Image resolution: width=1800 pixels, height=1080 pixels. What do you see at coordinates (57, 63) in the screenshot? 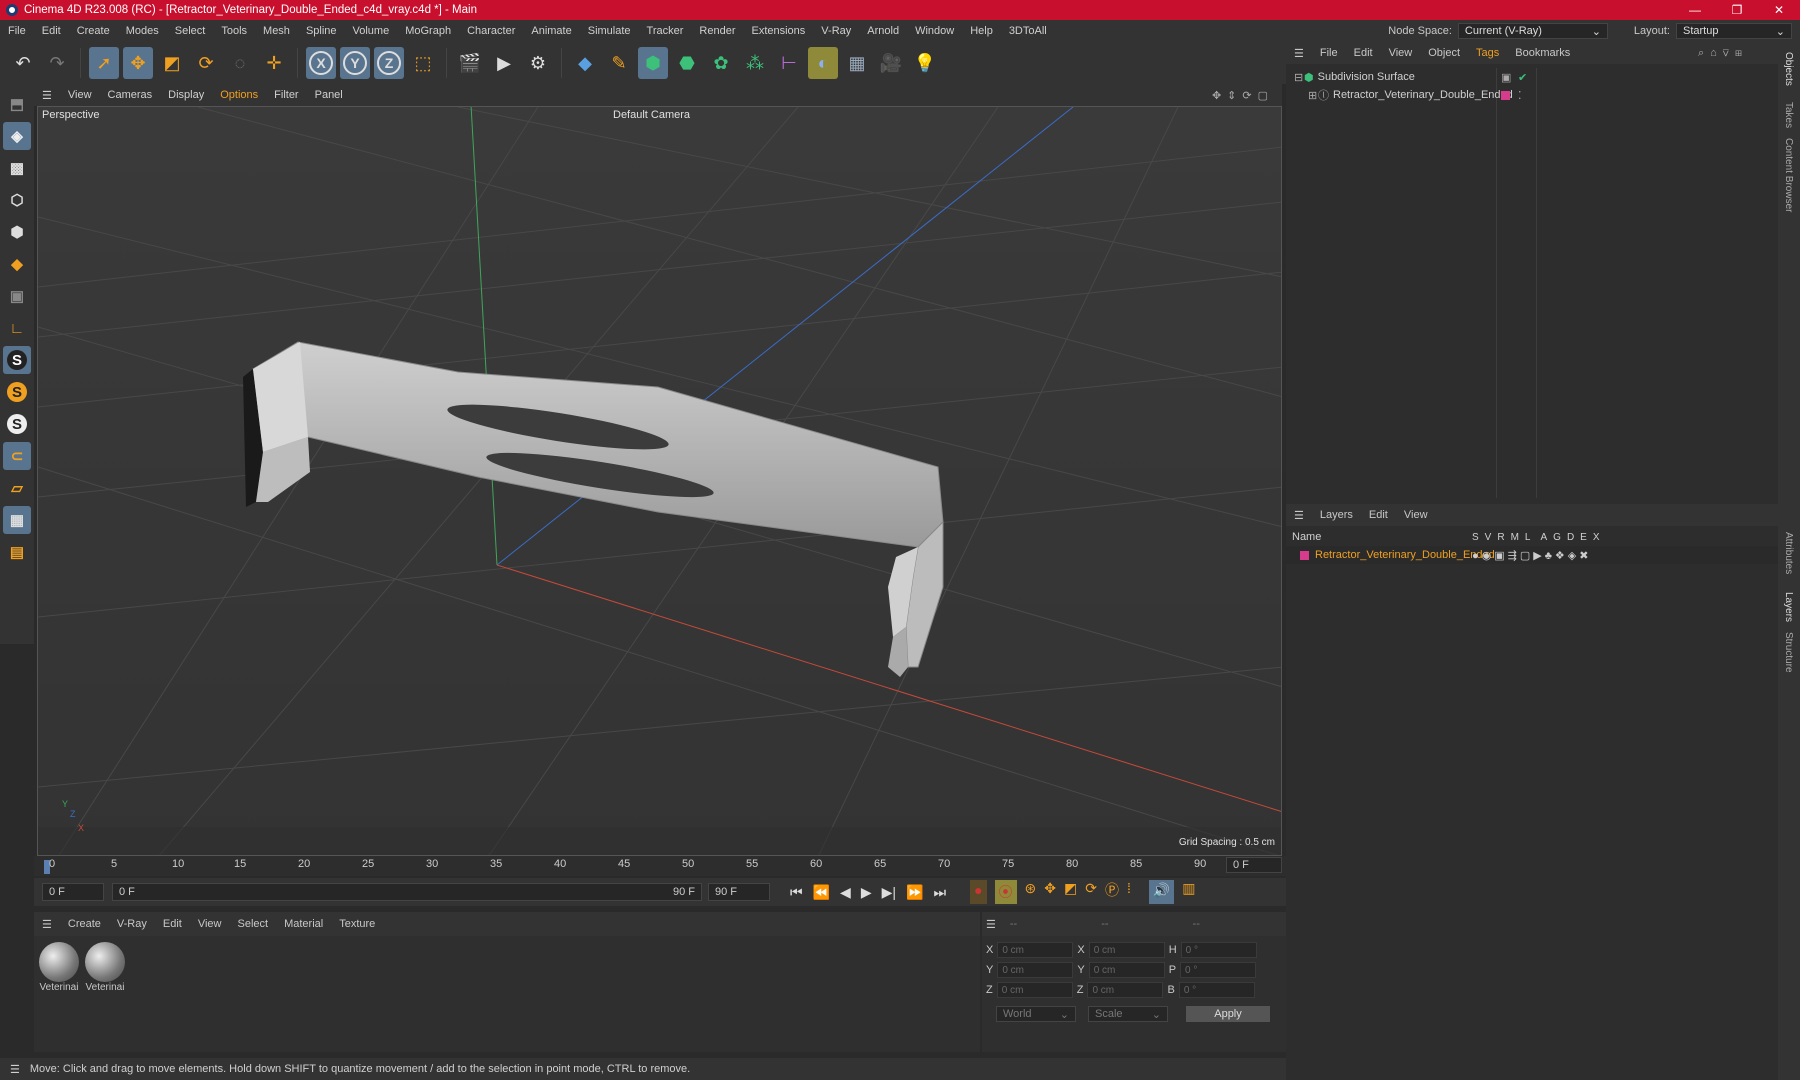
I see `redo-icon: ↷` at bounding box center [57, 63].